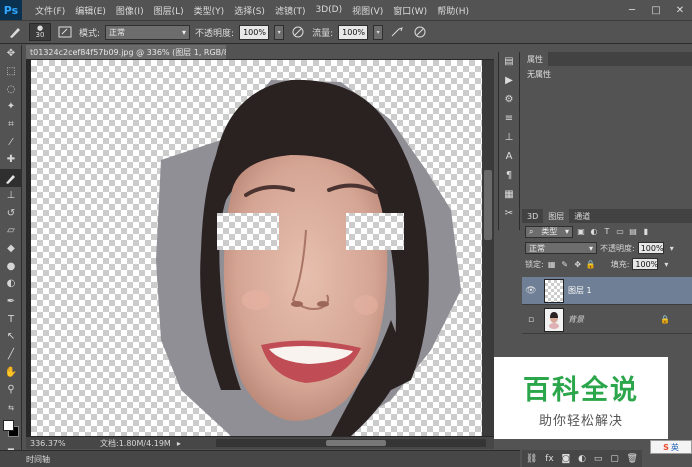 This screenshot has width=692, height=467. Describe the element at coordinates (11, 302) in the screenshot. I see `pen-tool-icon: ✒` at that location.